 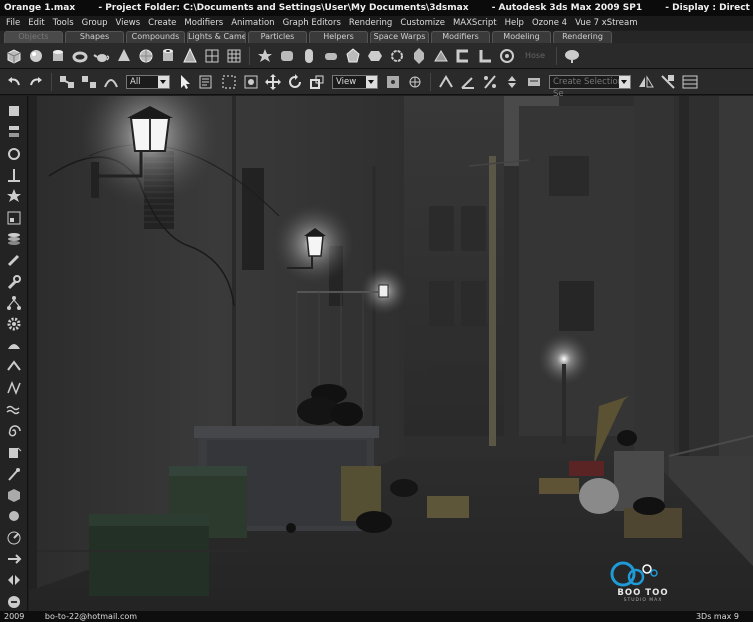 What do you see at coordinates (375, 56) in the screenshot?
I see `gengon-icon` at bounding box center [375, 56].